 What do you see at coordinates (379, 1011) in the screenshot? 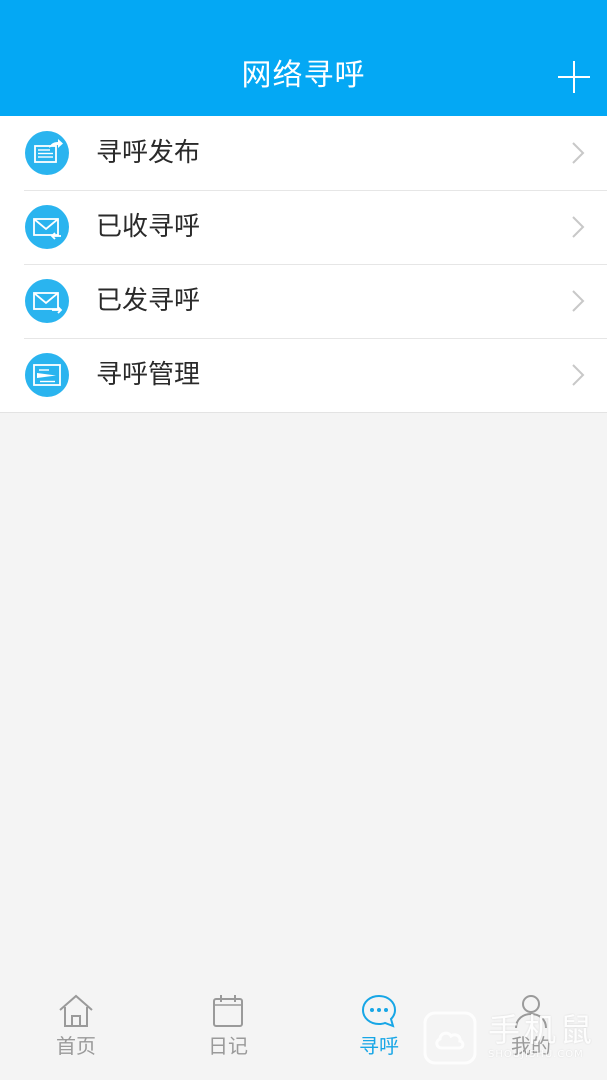
I see `chat-bubble-icon` at bounding box center [379, 1011].